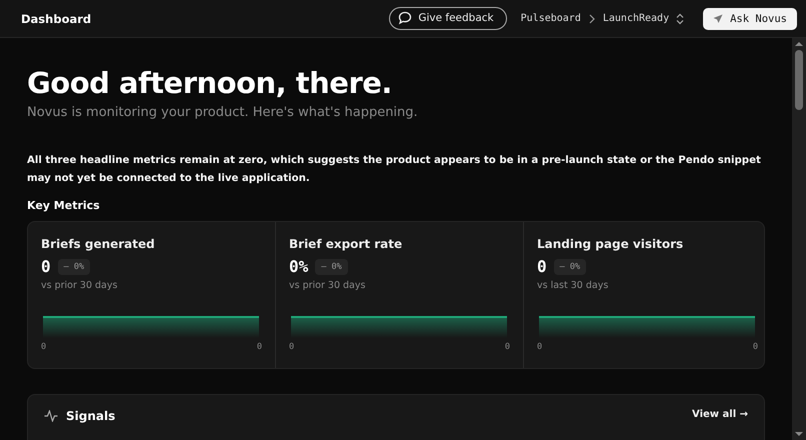  Describe the element at coordinates (610, 244) in the screenshot. I see `metric-label: Landing page visitors` at that location.